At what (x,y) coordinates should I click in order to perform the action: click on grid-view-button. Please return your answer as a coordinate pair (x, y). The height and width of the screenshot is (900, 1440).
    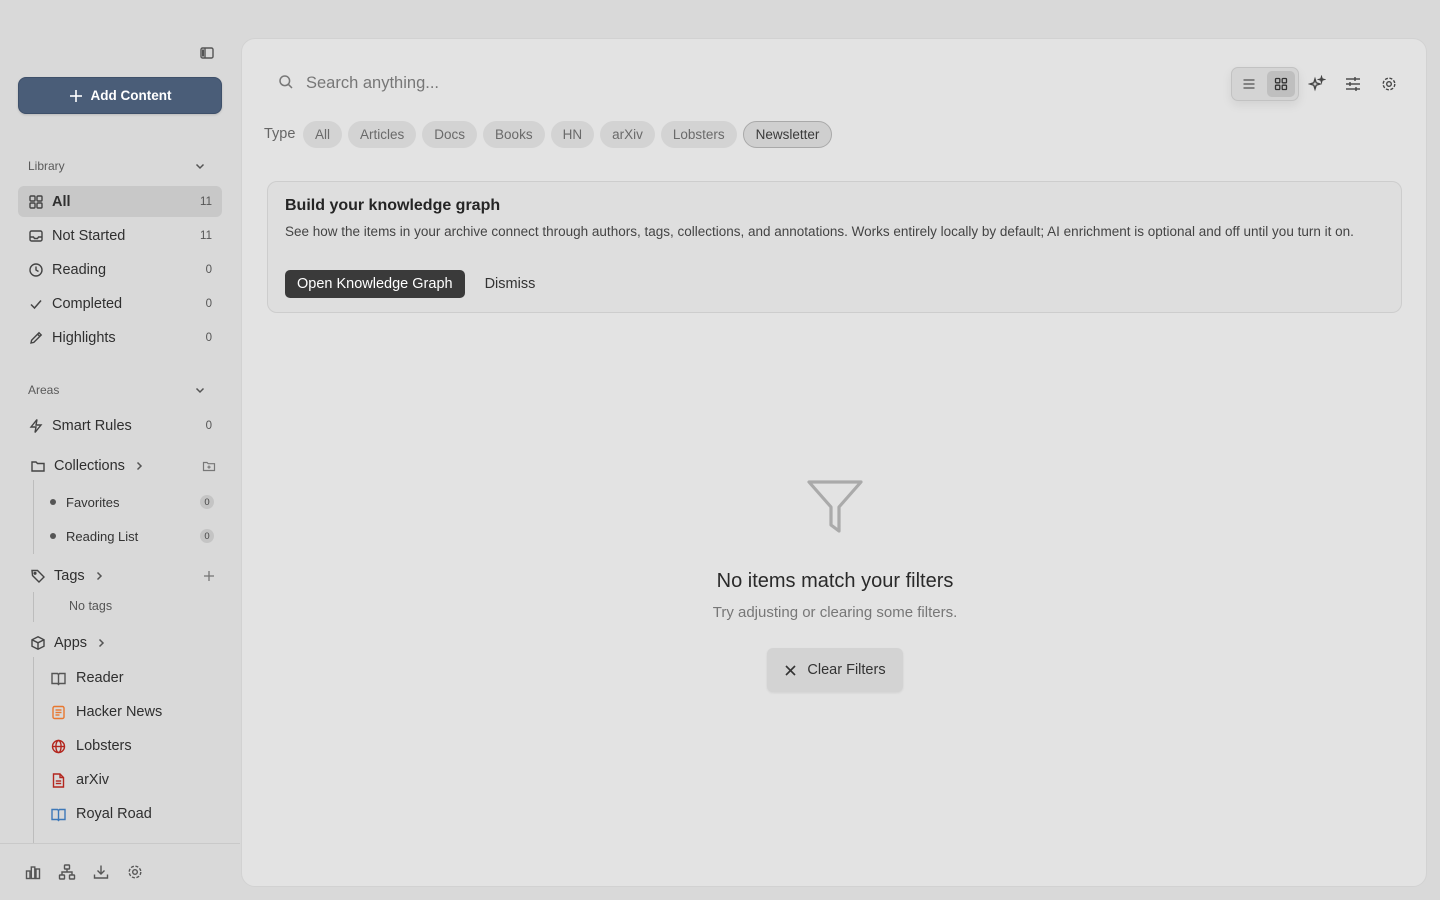
    Looking at the image, I should click on (1281, 84).